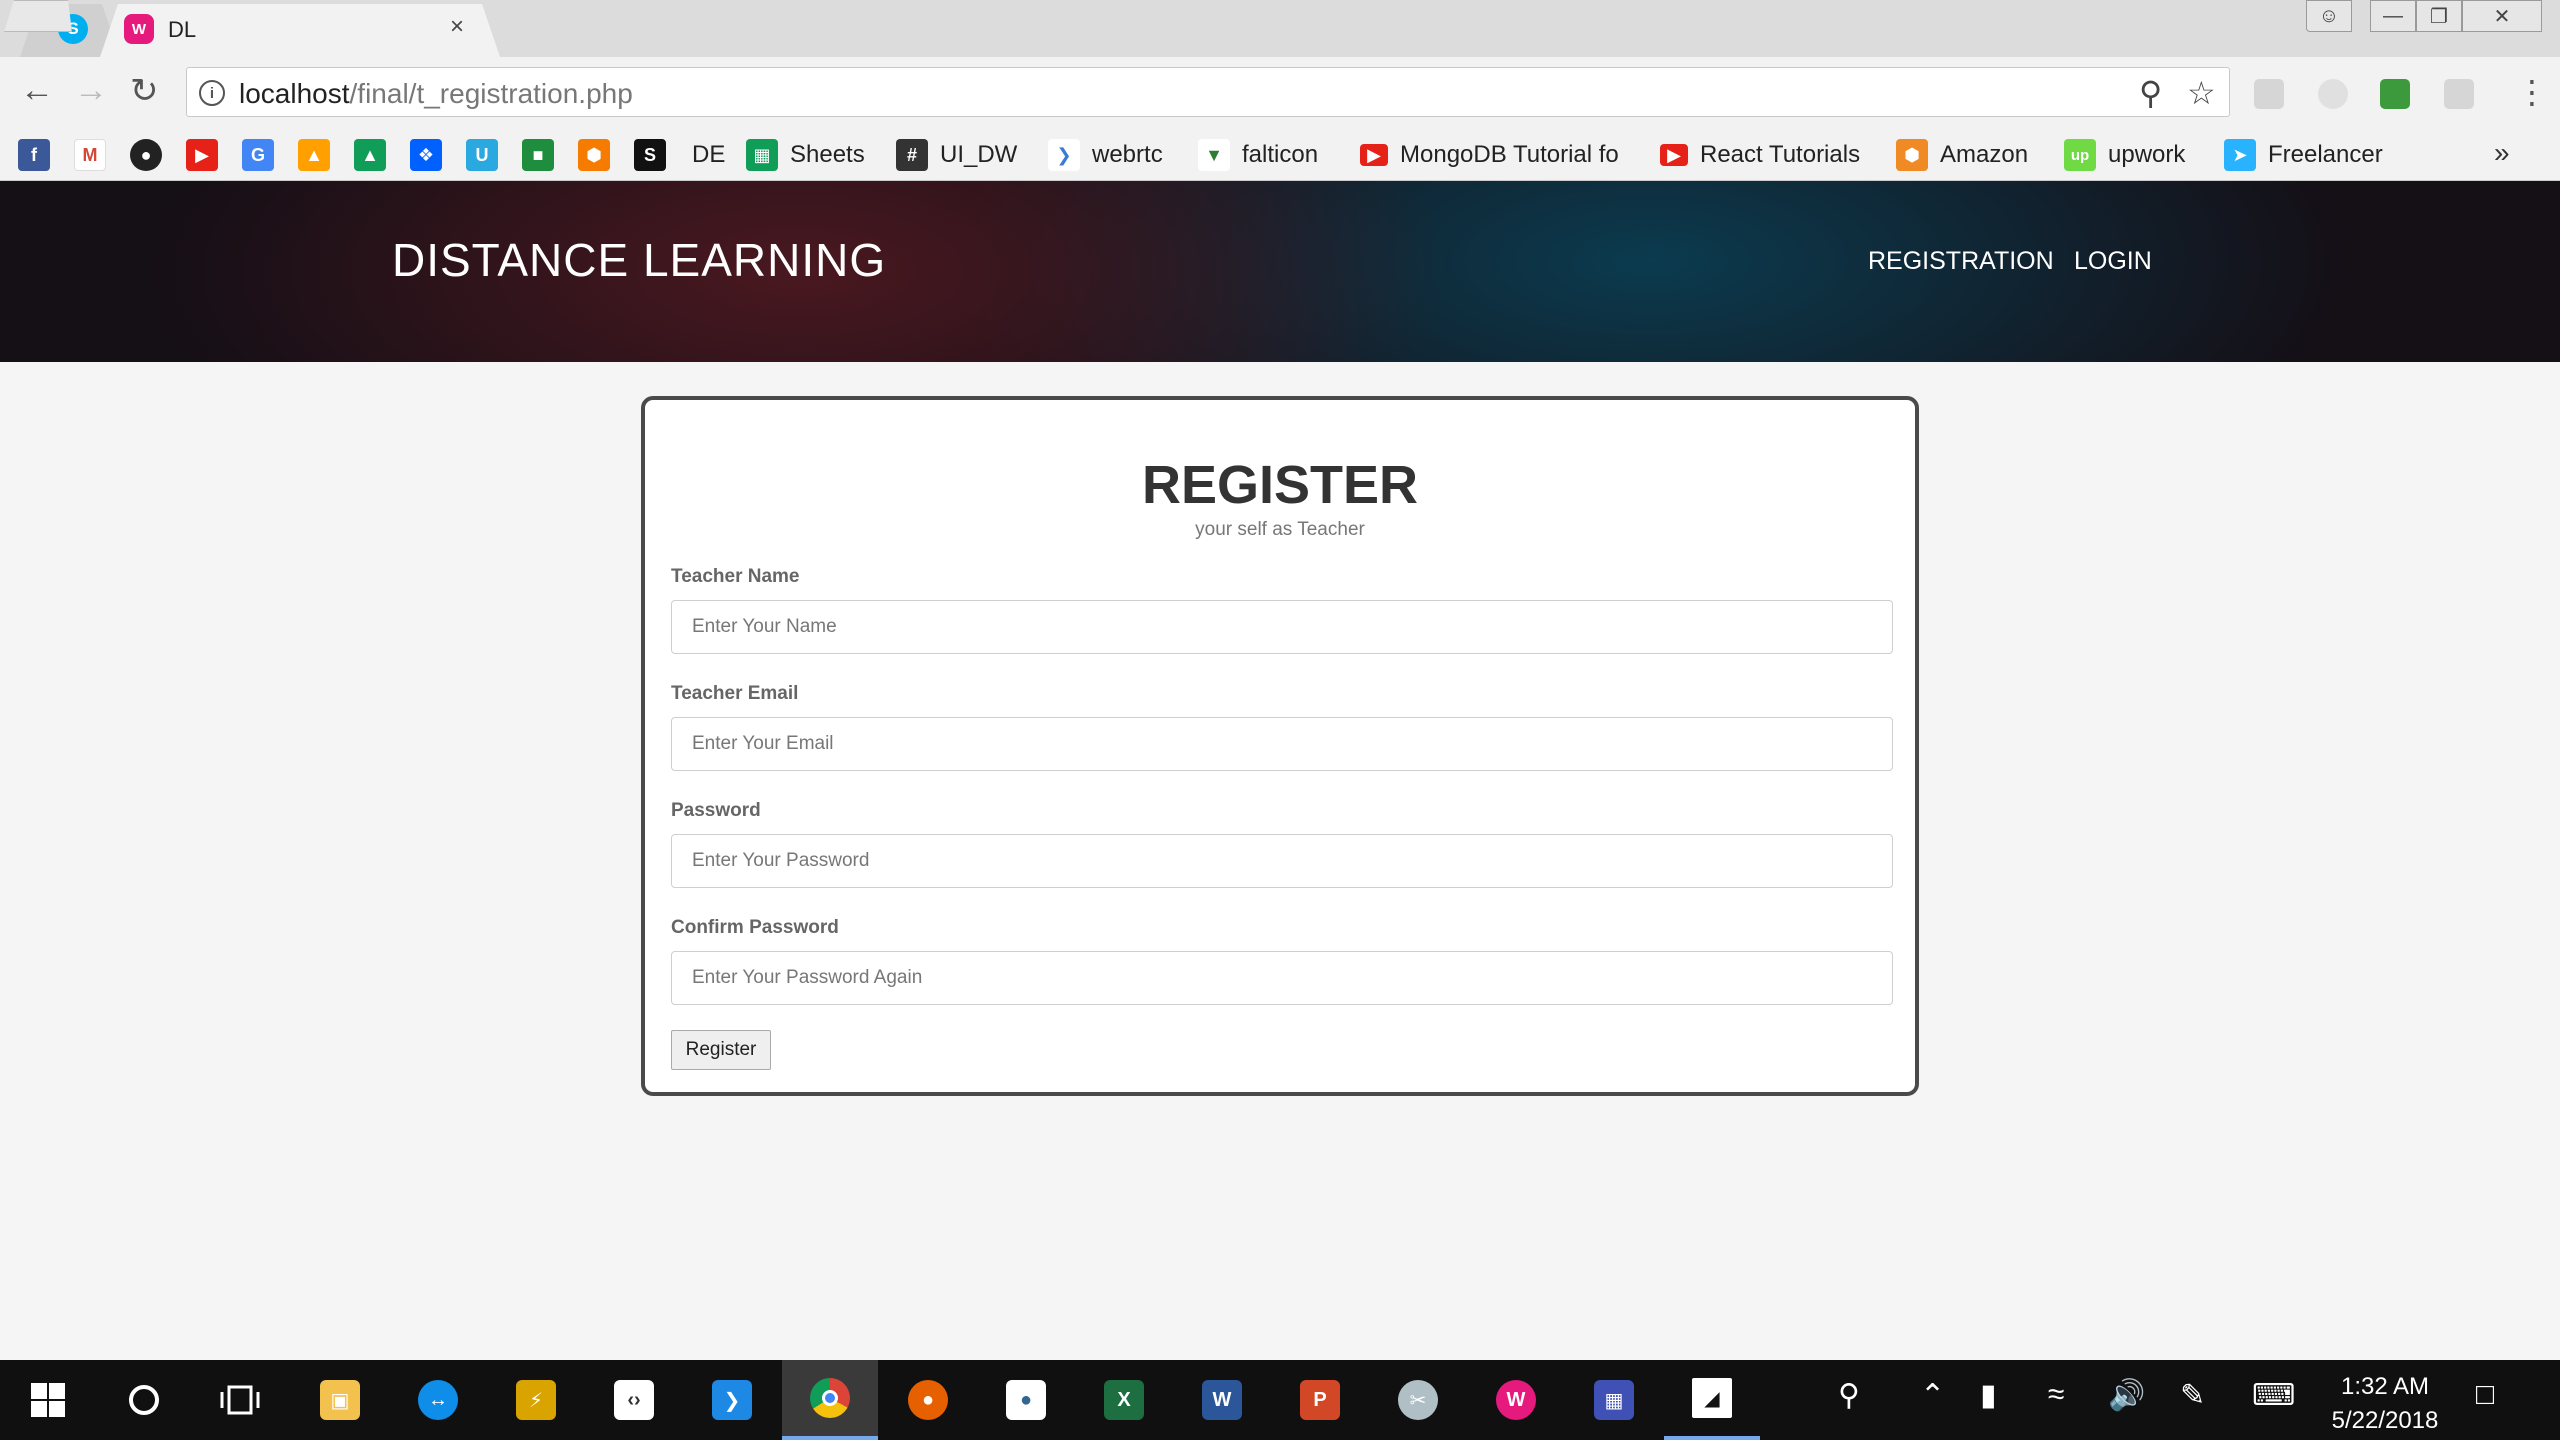  I want to click on teamviewer-icon: ↔, so click(438, 1400).